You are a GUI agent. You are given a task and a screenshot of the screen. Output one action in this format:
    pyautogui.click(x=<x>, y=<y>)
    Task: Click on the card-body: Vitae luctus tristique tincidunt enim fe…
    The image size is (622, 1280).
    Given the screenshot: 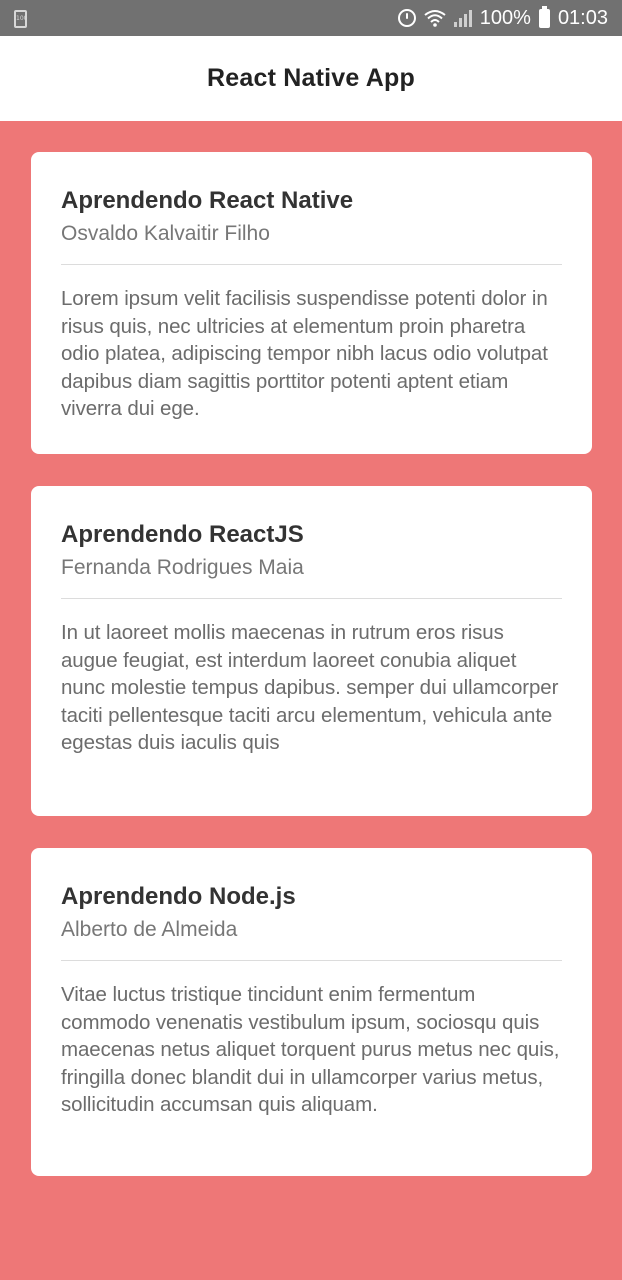 What is the action you would take?
    pyautogui.click(x=310, y=1050)
    